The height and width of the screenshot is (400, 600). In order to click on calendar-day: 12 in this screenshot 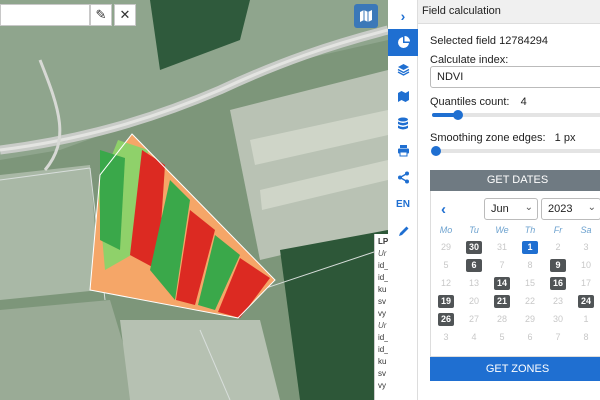, I will do `click(445, 283)`.